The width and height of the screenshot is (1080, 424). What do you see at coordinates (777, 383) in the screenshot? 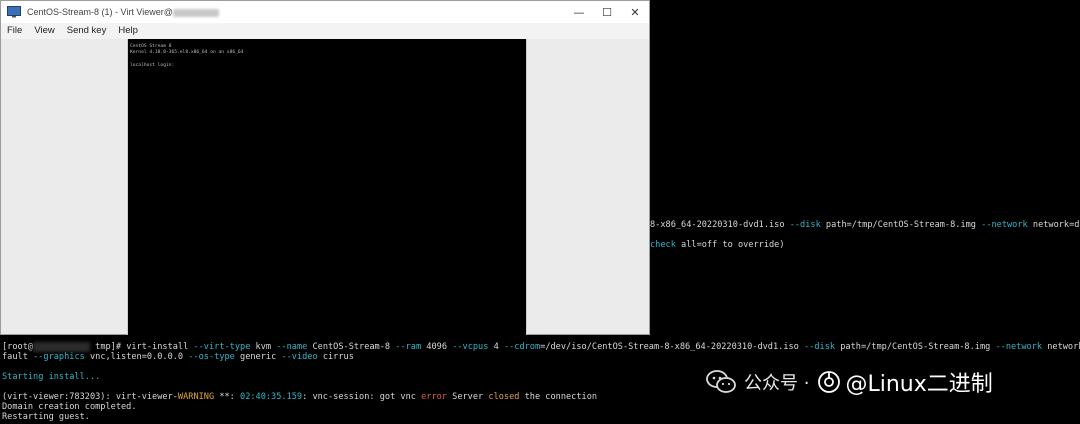
I see `watermark-label: 公众号 ·` at bounding box center [777, 383].